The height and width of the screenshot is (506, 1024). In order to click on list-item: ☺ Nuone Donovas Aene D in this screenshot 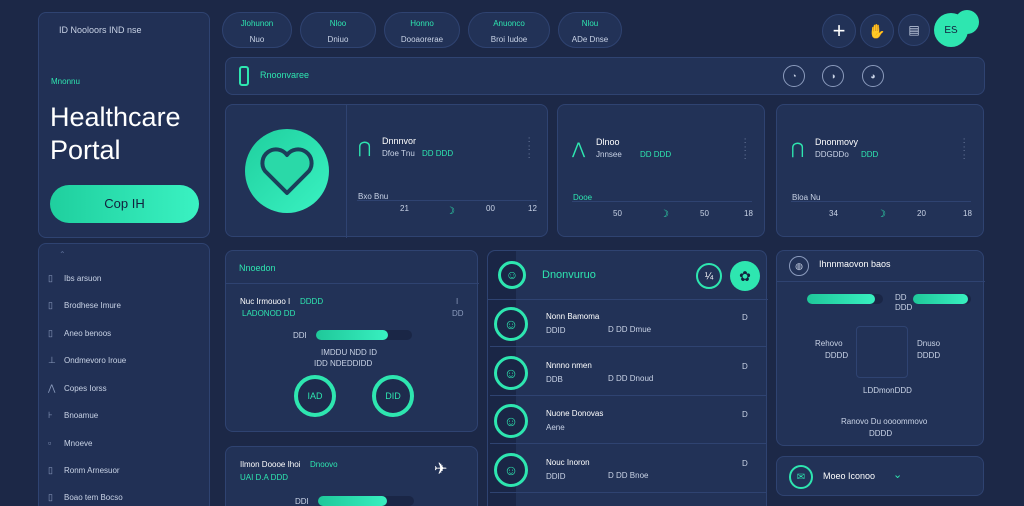, I will do `click(628, 421)`.